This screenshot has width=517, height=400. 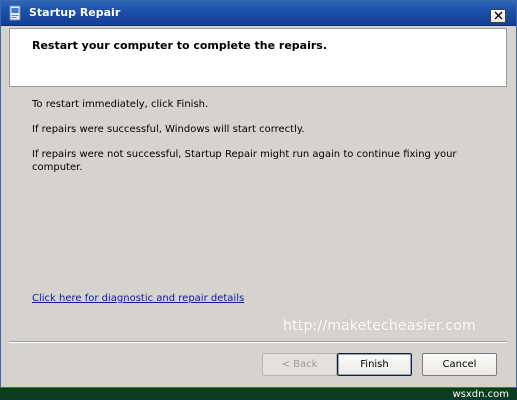 I want to click on finish-button: Finish, so click(x=374, y=364).